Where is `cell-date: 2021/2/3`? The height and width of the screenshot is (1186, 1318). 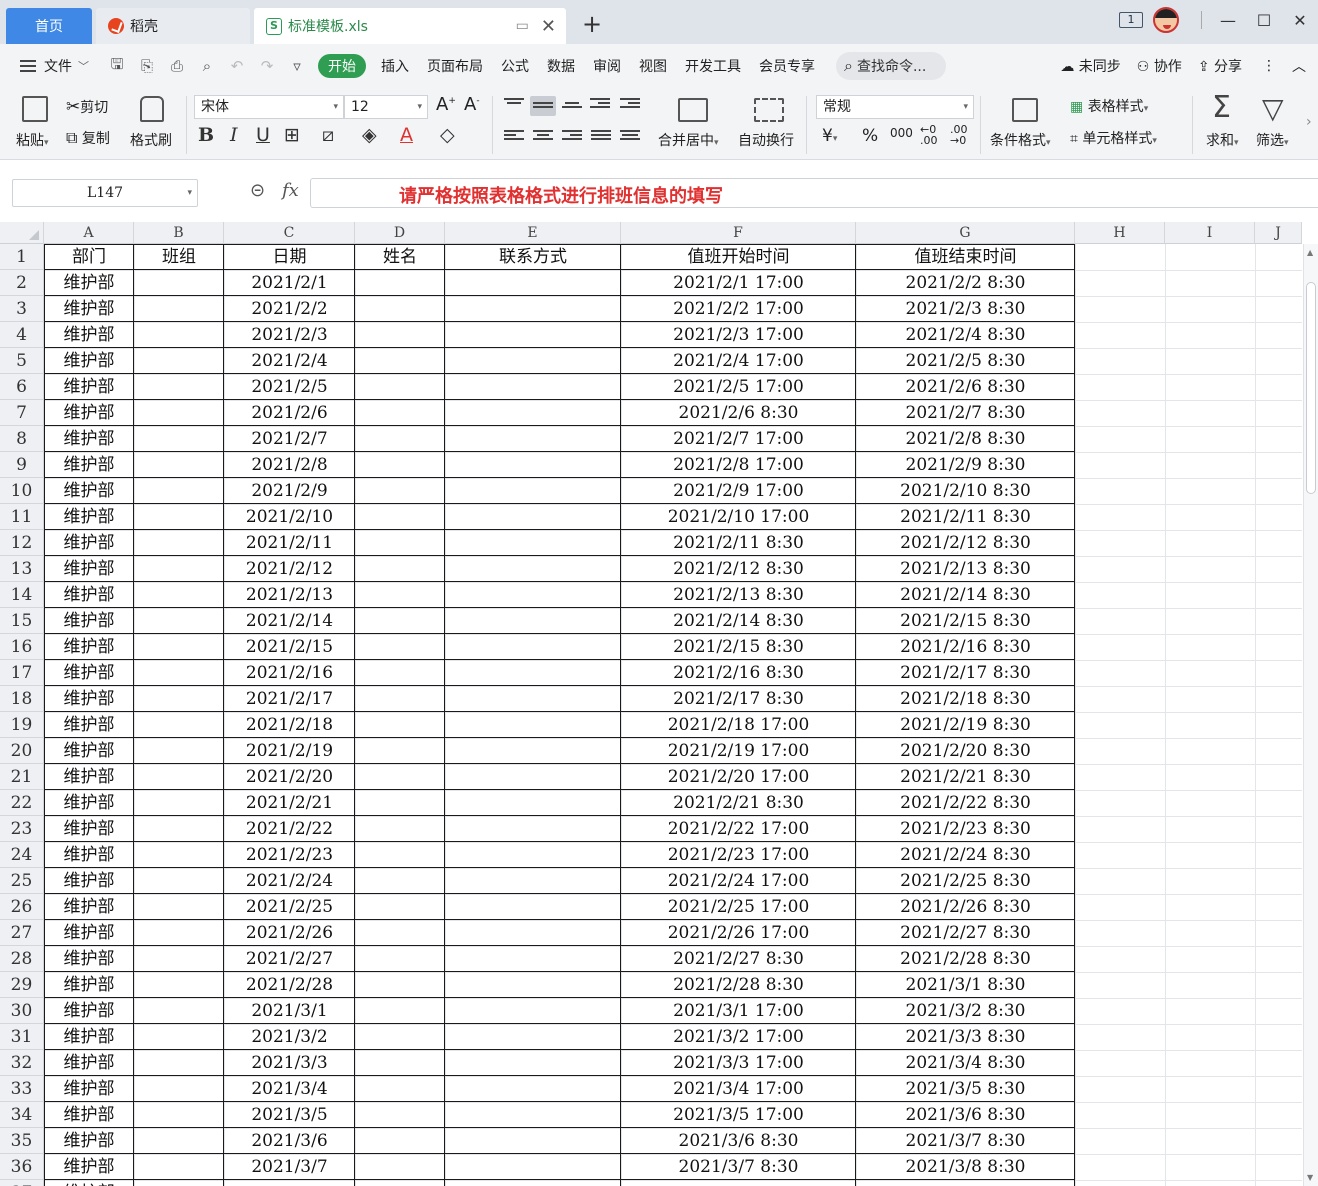
cell-date: 2021/2/3 is located at coordinates (289, 335).